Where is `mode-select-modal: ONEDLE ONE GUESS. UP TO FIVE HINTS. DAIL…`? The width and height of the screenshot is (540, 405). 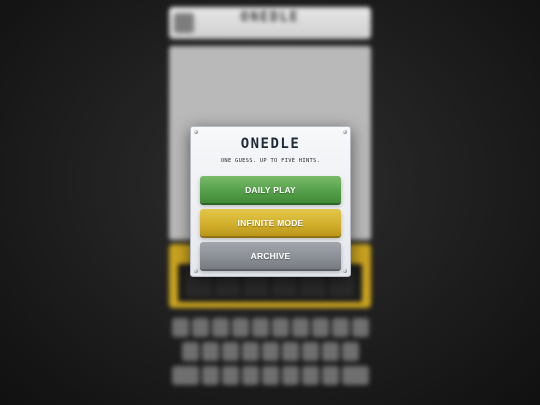
mode-select-modal: ONEDLE ONE GUESS. UP TO FIVE HINTS. DAIL… is located at coordinates (270, 201).